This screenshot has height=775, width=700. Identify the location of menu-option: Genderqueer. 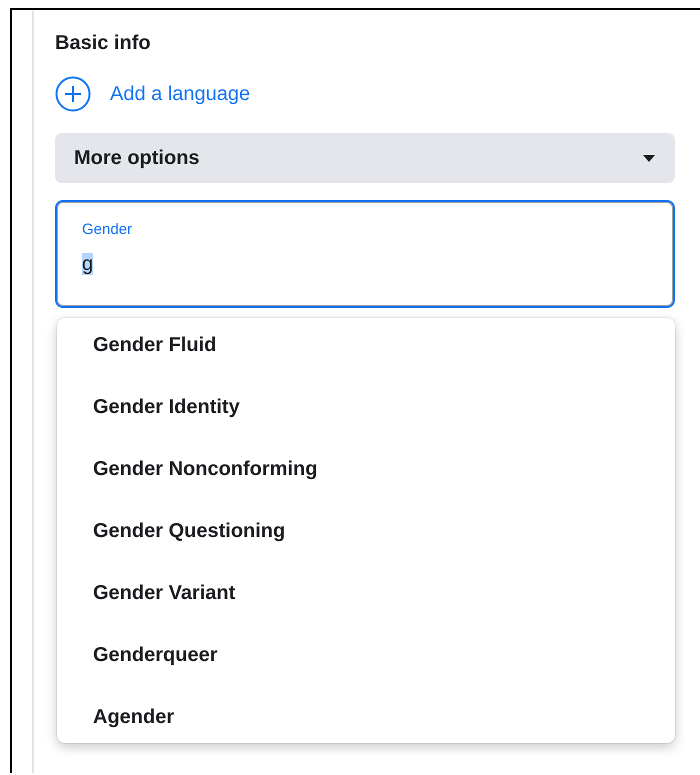
(155, 655).